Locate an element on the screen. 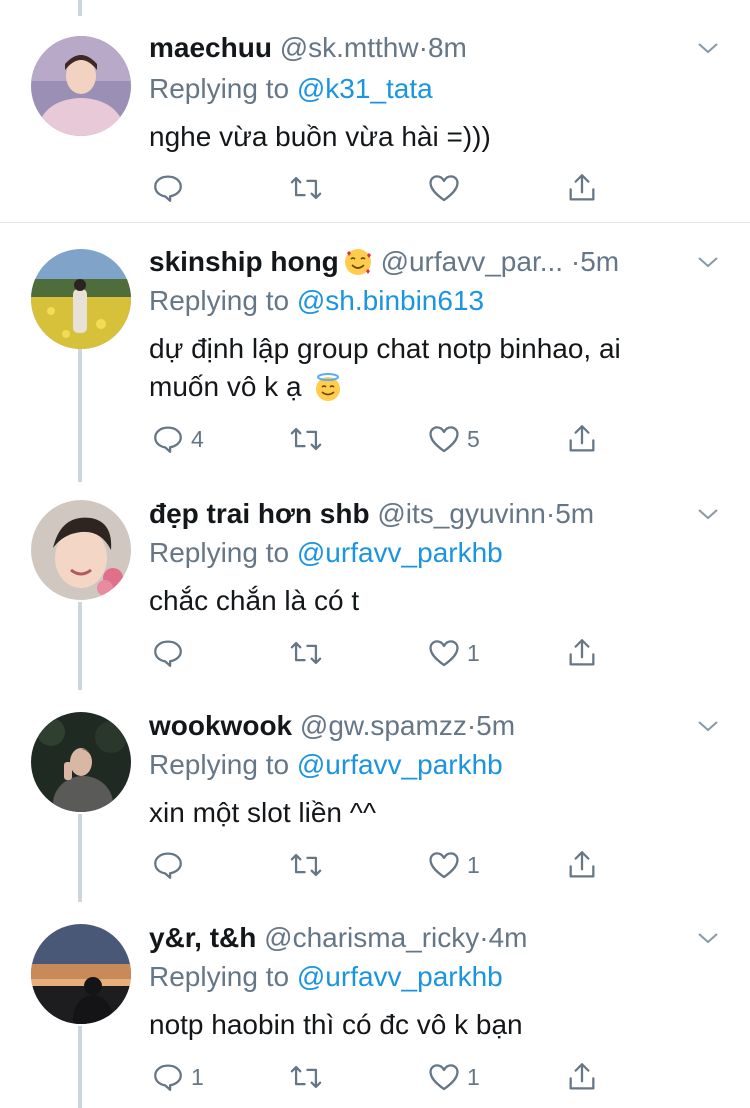 This screenshot has height=1108, width=750. like-button is located at coordinates (447, 188).